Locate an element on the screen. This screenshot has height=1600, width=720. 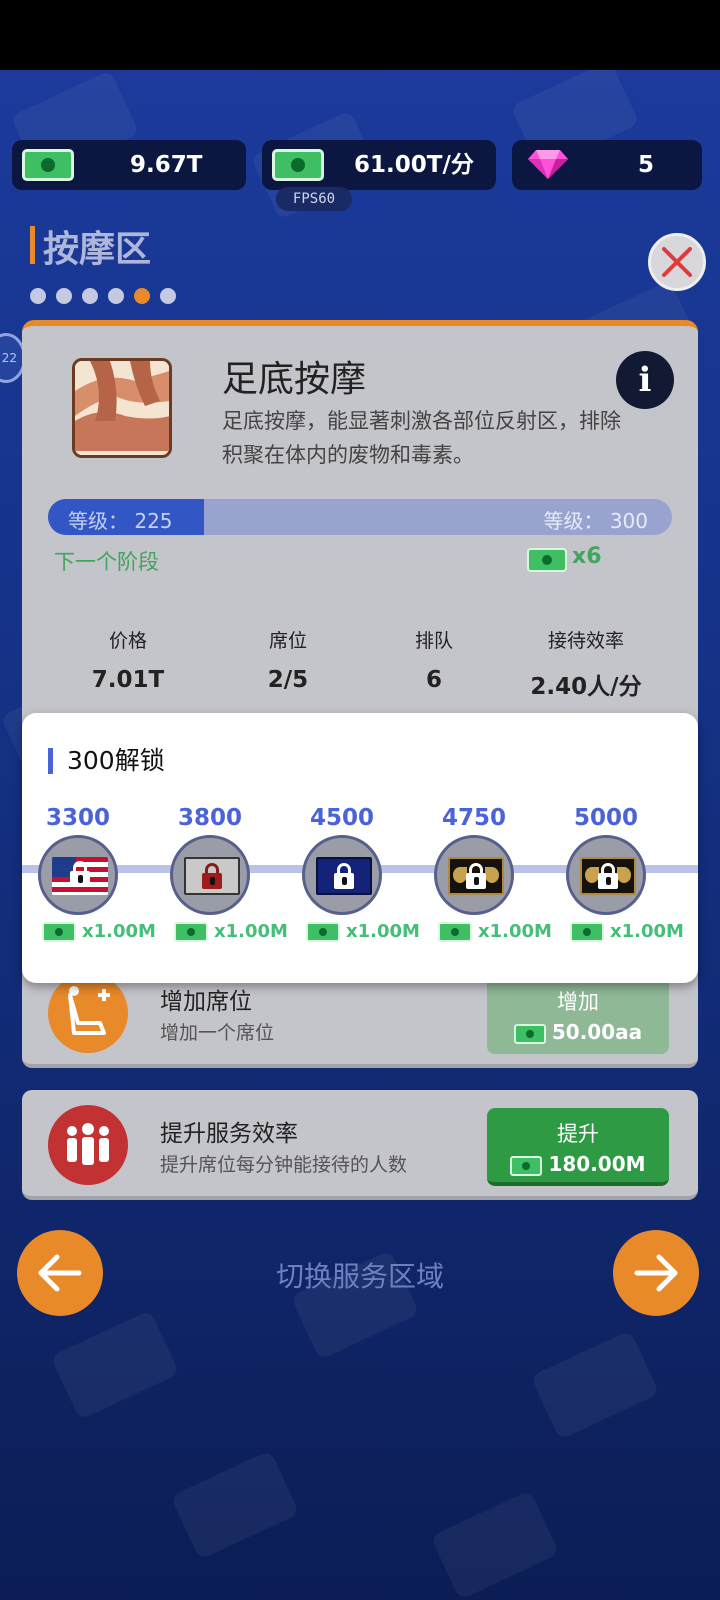
stat-label: 排队 is located at coordinates (433, 641).